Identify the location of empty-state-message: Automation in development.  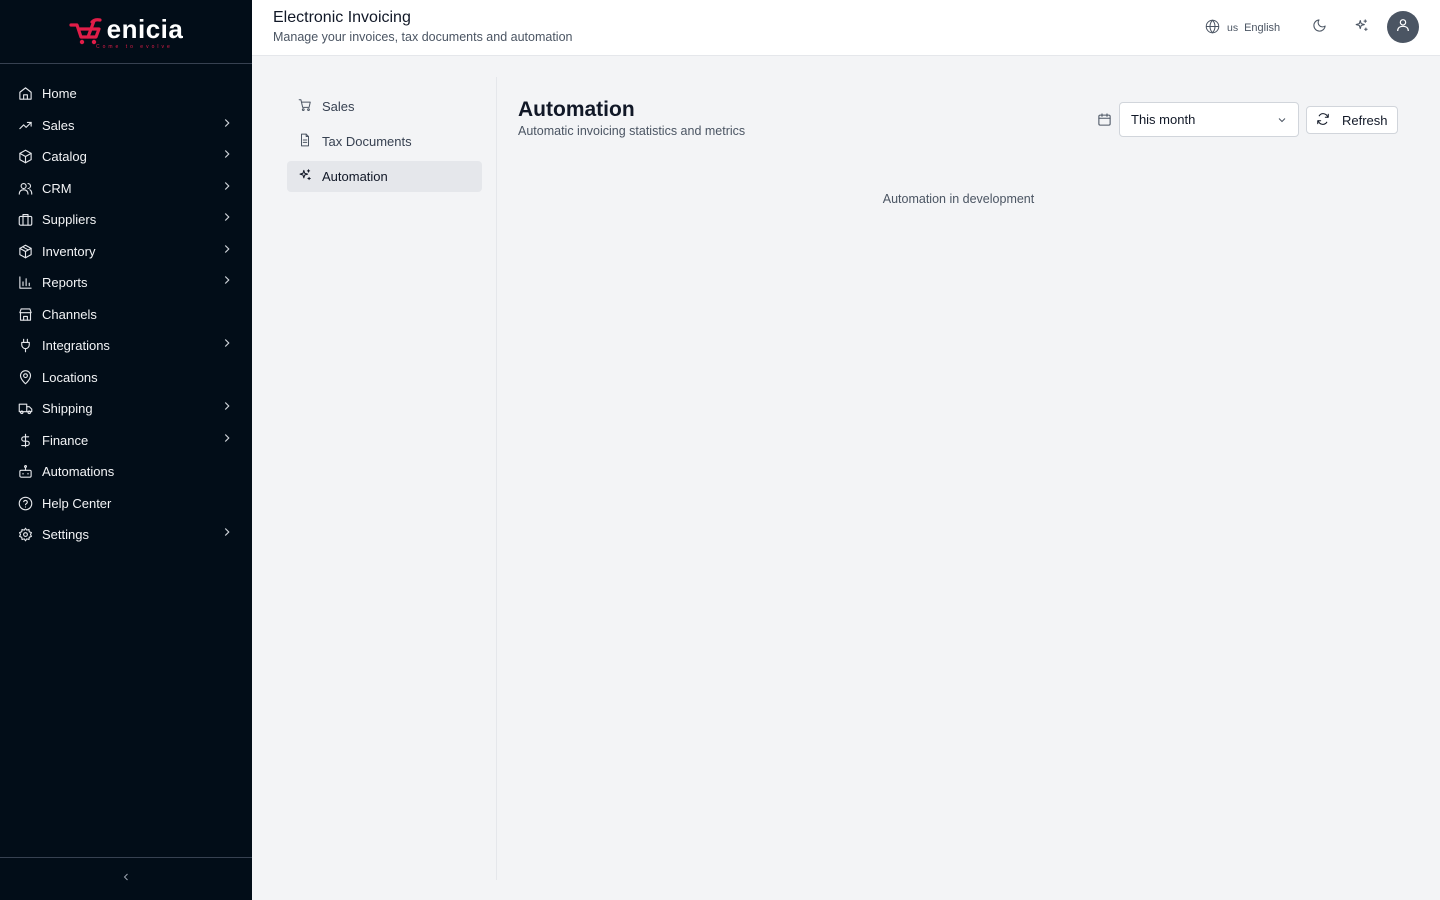
(958, 199).